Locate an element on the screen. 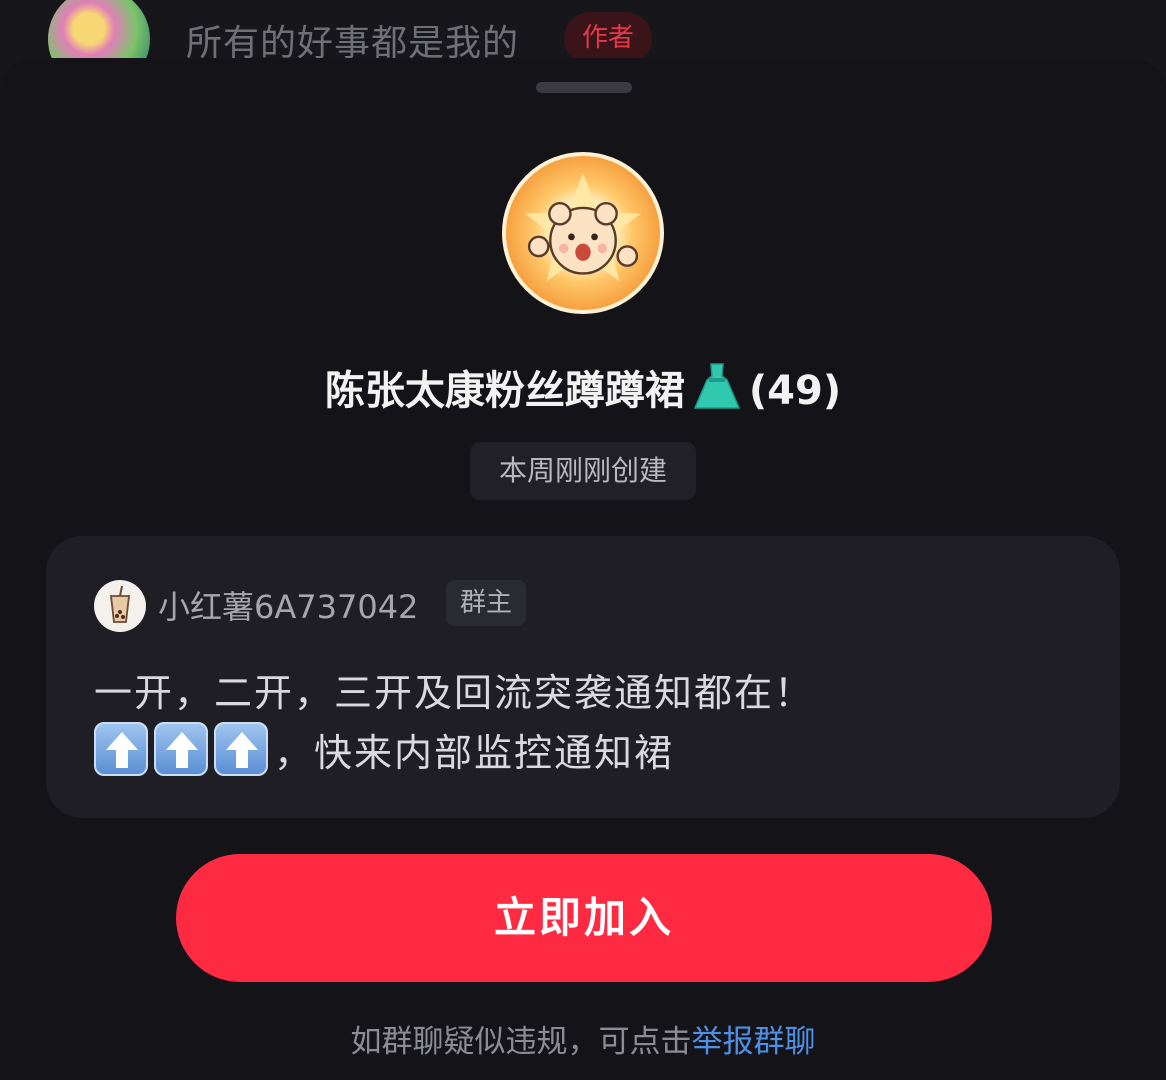  join-group-button: 立即加入 is located at coordinates (584, 918).